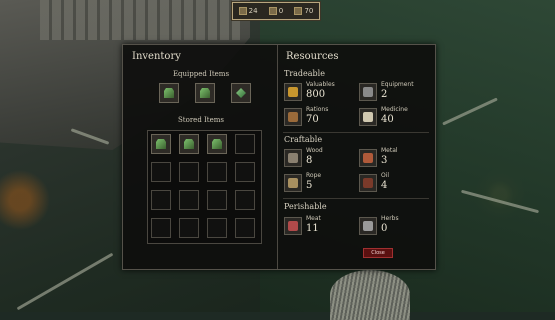 The height and width of the screenshot is (320, 555). I want to click on trinket-icon, so click(241, 93).